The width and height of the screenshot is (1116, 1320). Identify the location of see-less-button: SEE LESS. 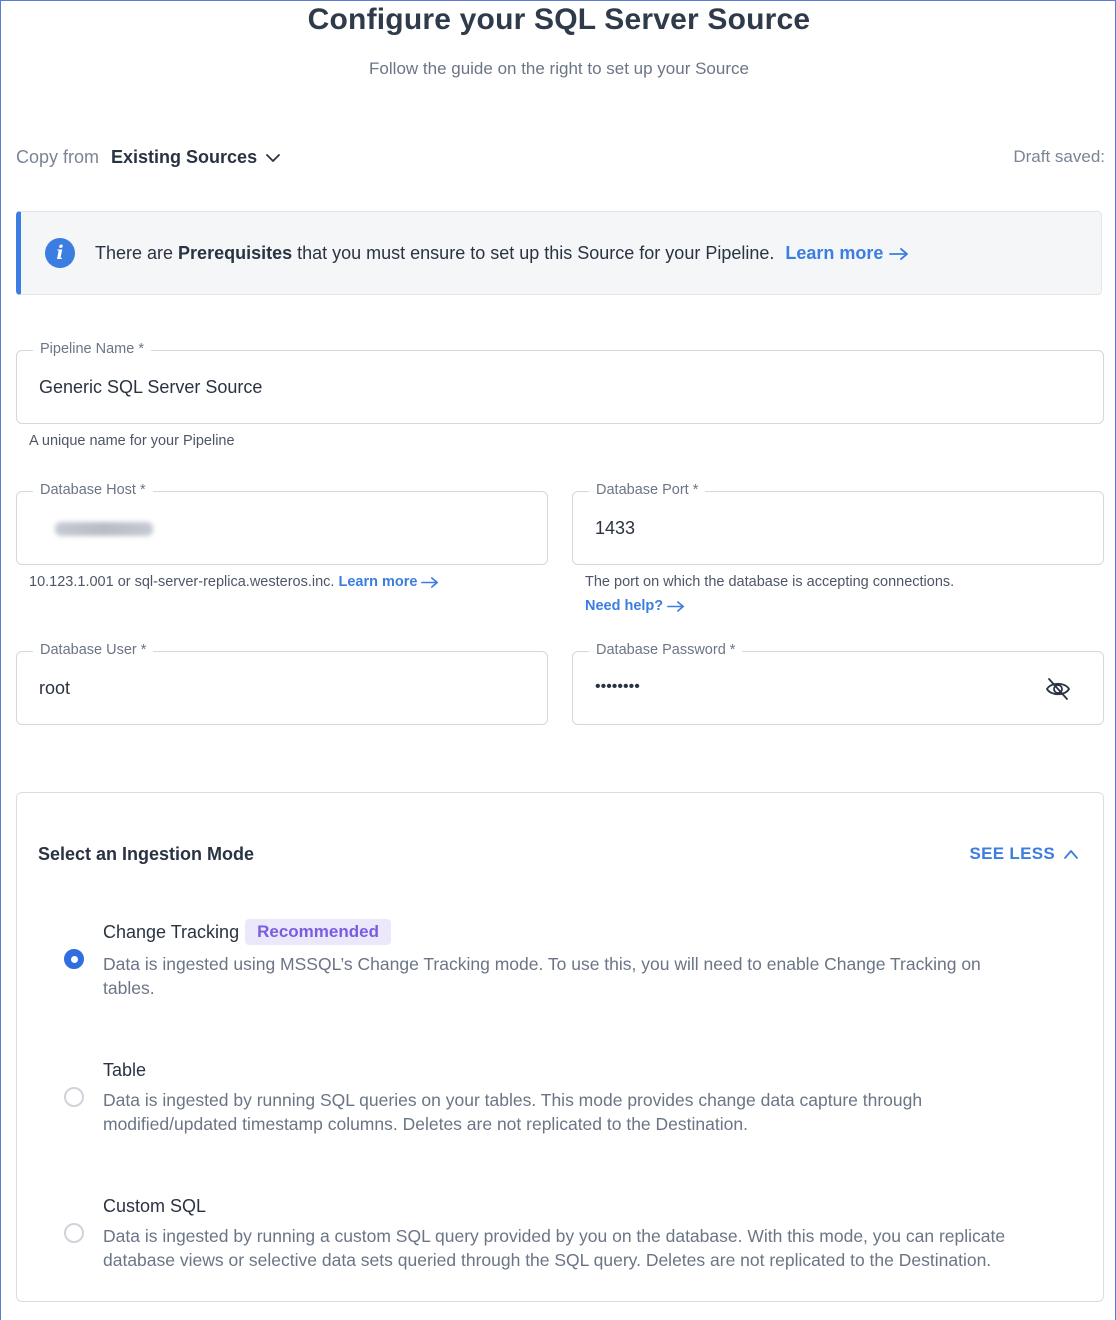
(1024, 854).